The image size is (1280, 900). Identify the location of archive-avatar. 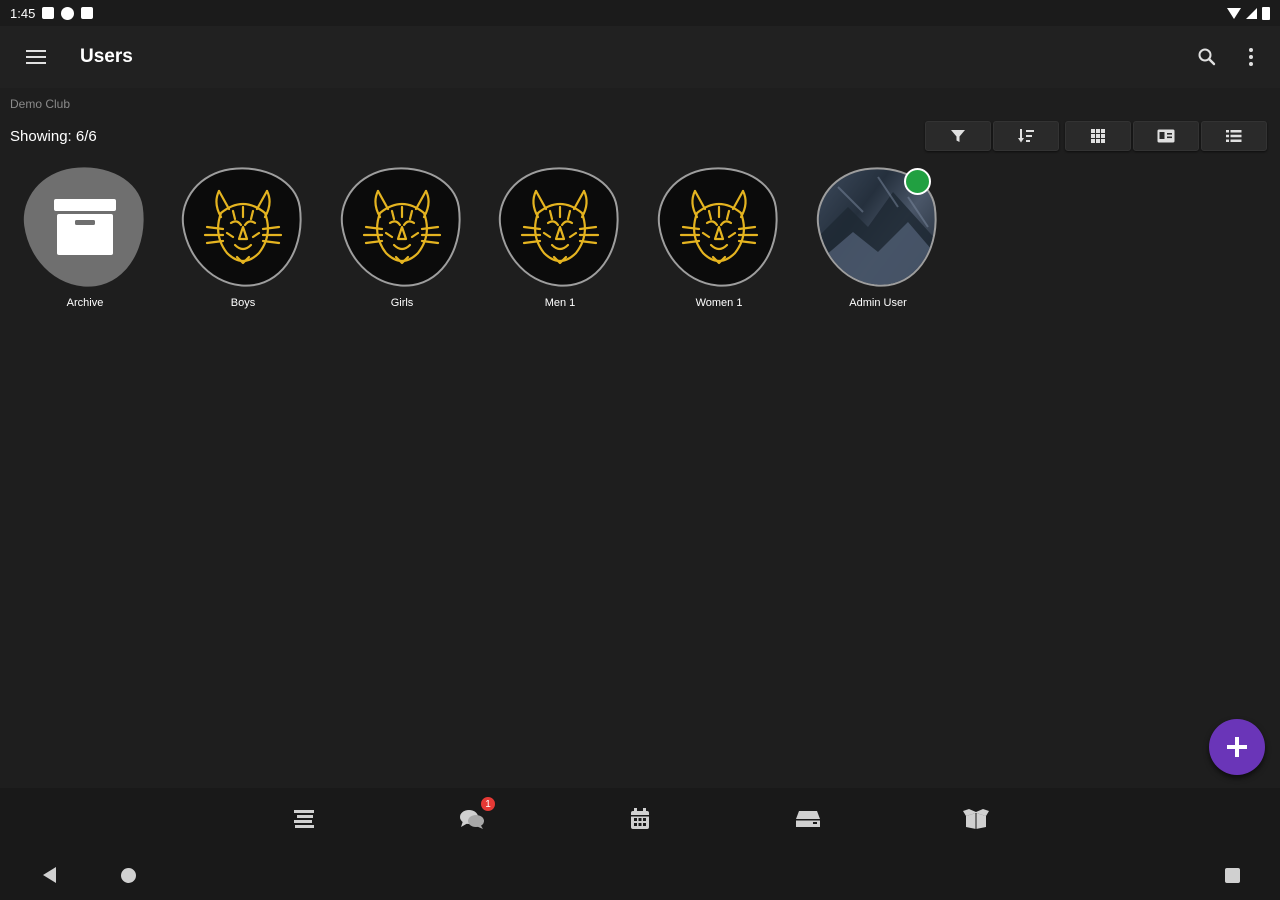
(85, 227).